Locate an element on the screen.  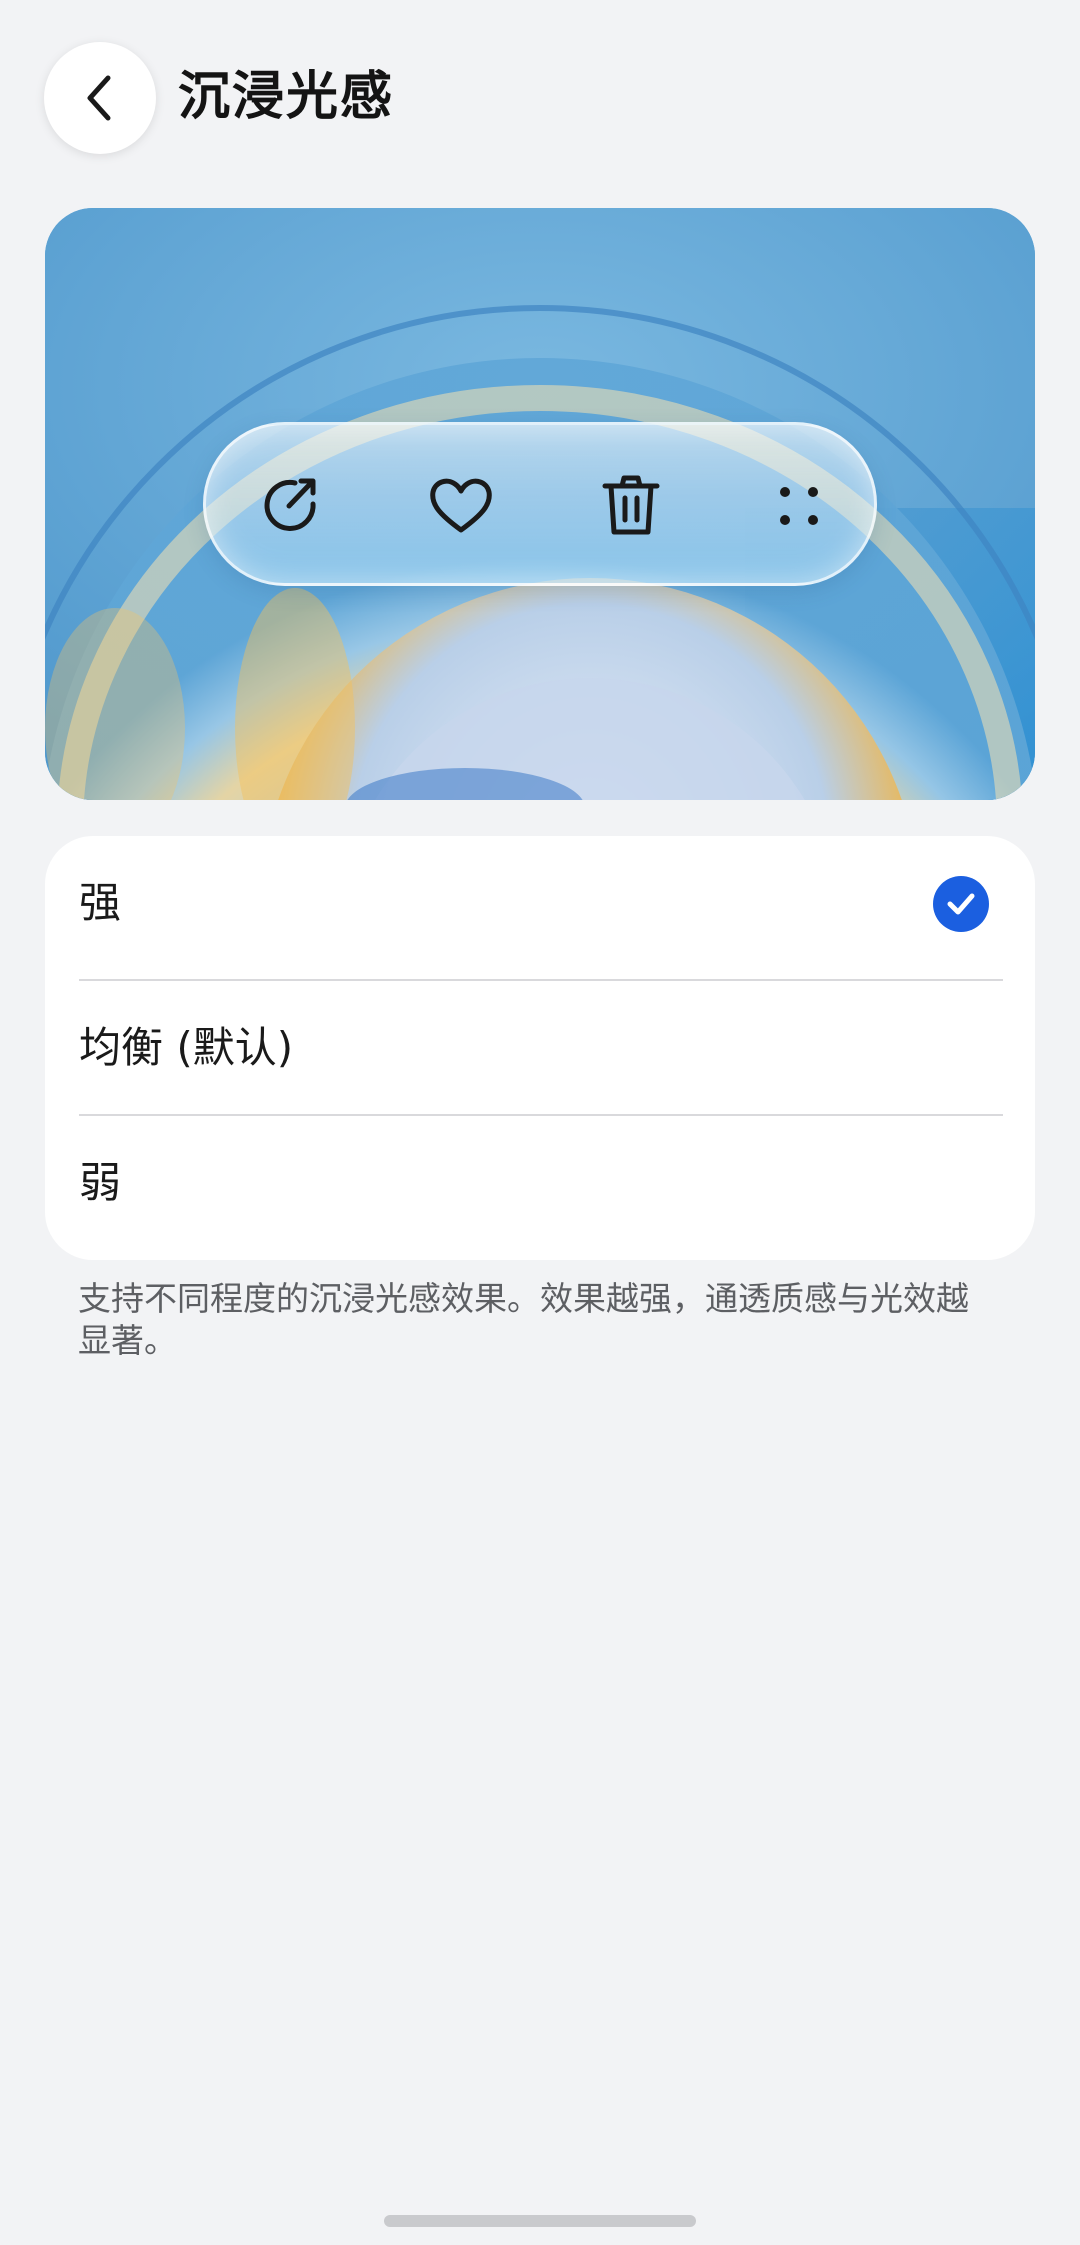
option-label: 强 is located at coordinates (100, 902).